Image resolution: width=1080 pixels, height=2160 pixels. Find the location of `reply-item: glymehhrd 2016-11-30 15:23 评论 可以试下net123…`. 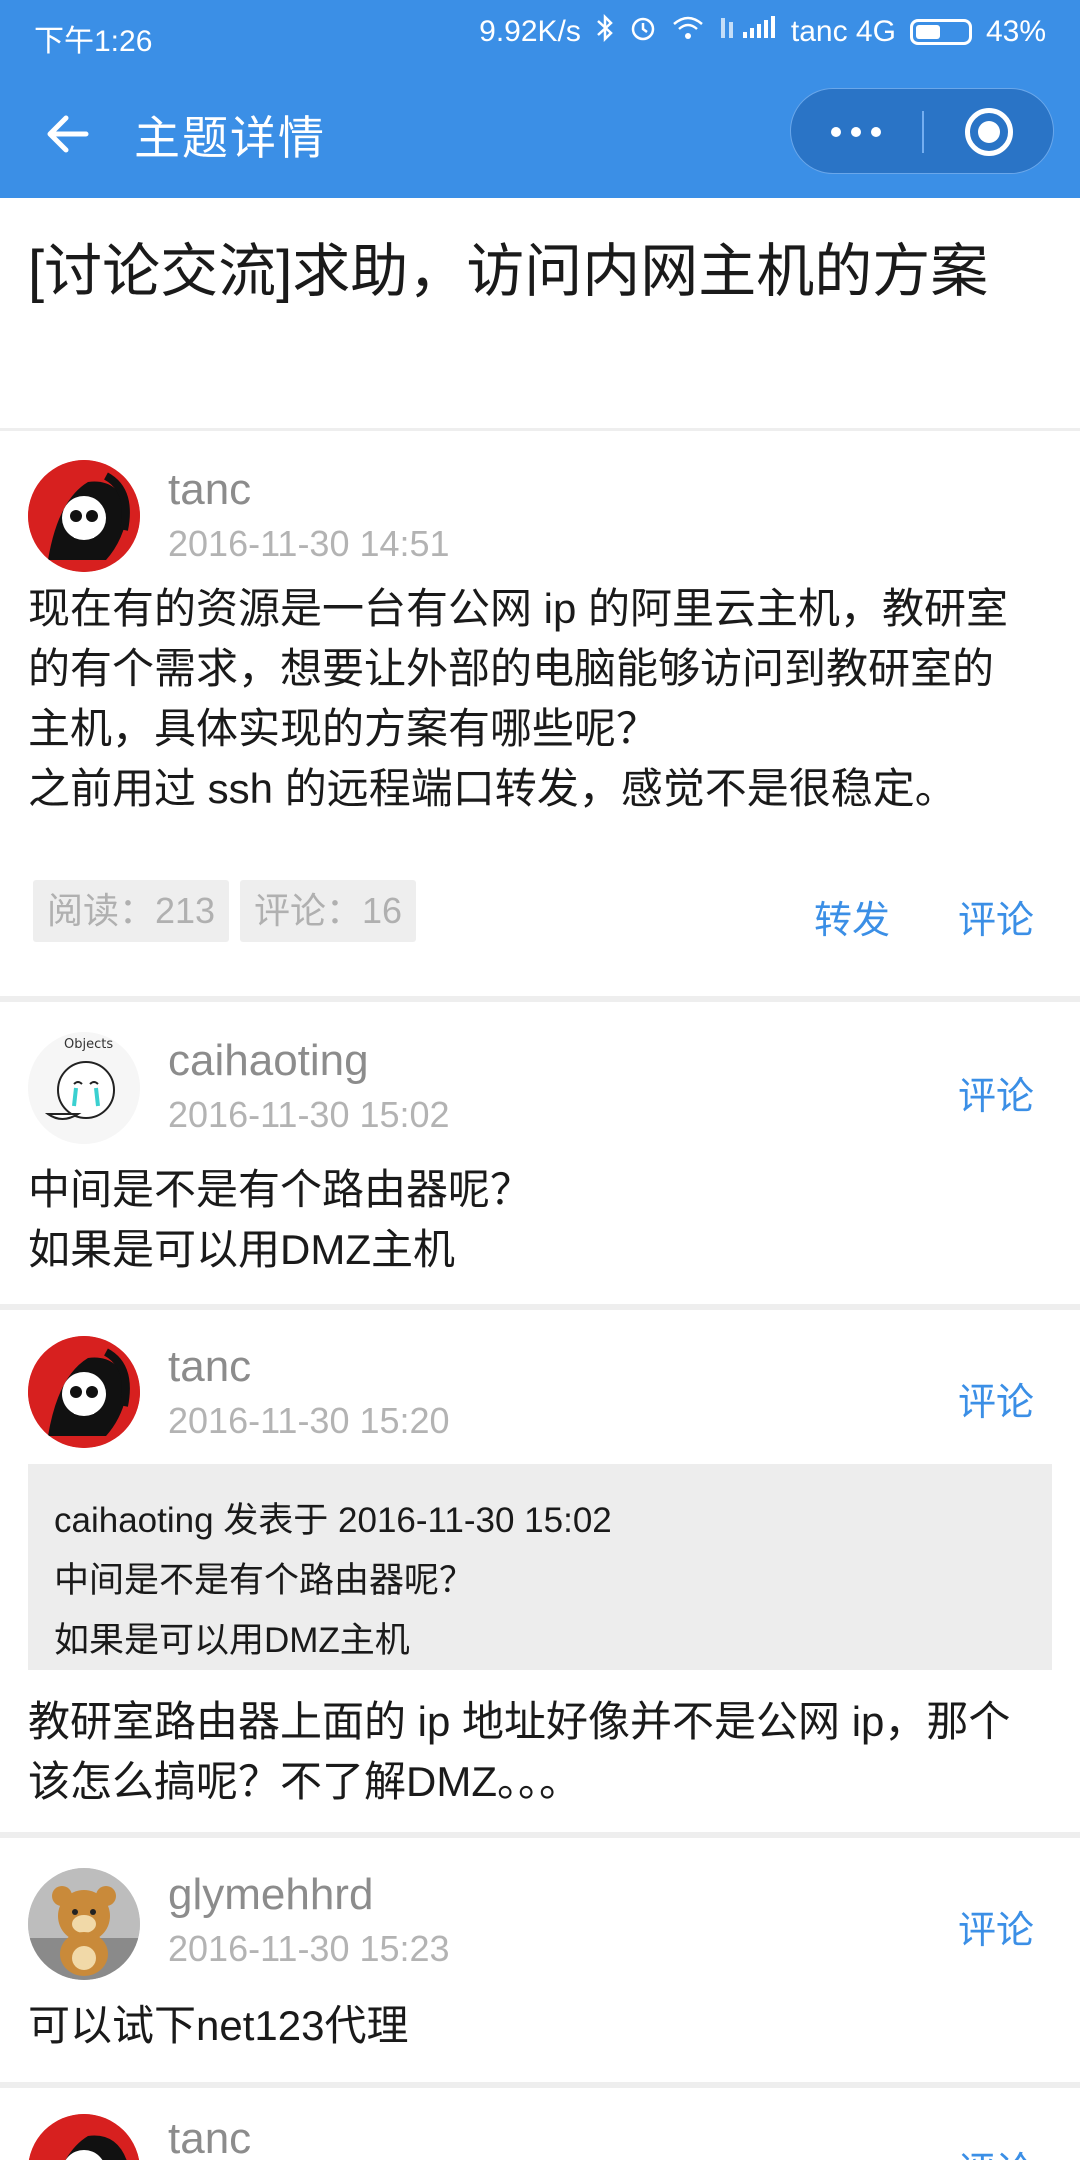

reply-item: glymehhrd 2016-11-30 15:23 评论 可以试下net123… is located at coordinates (540, 1960).